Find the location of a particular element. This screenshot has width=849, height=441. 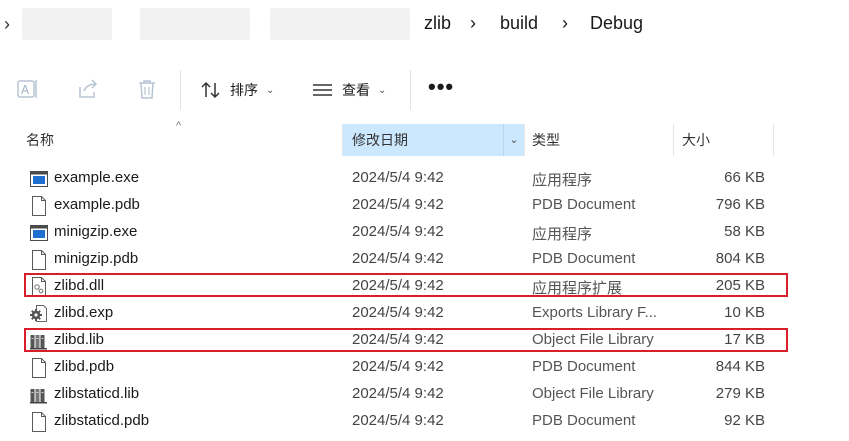

gear-file-icon is located at coordinates (38, 313).